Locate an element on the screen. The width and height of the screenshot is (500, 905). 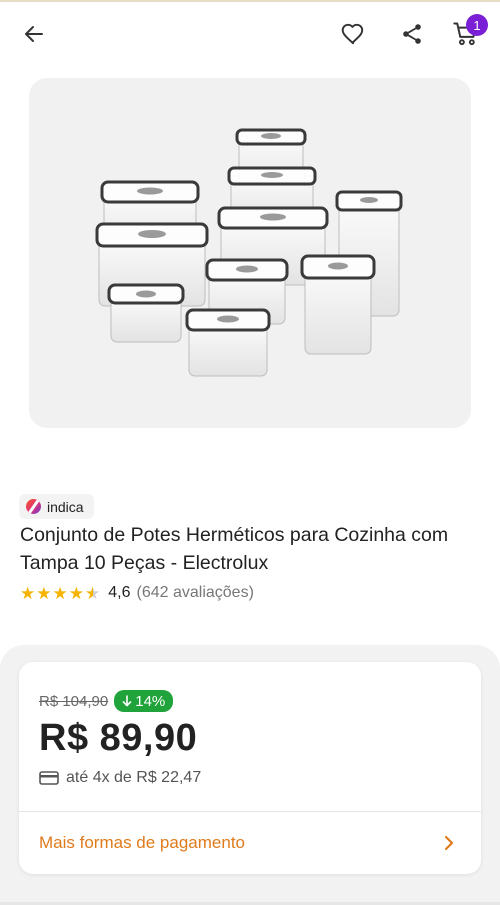
favorite-button is located at coordinates (353, 34).